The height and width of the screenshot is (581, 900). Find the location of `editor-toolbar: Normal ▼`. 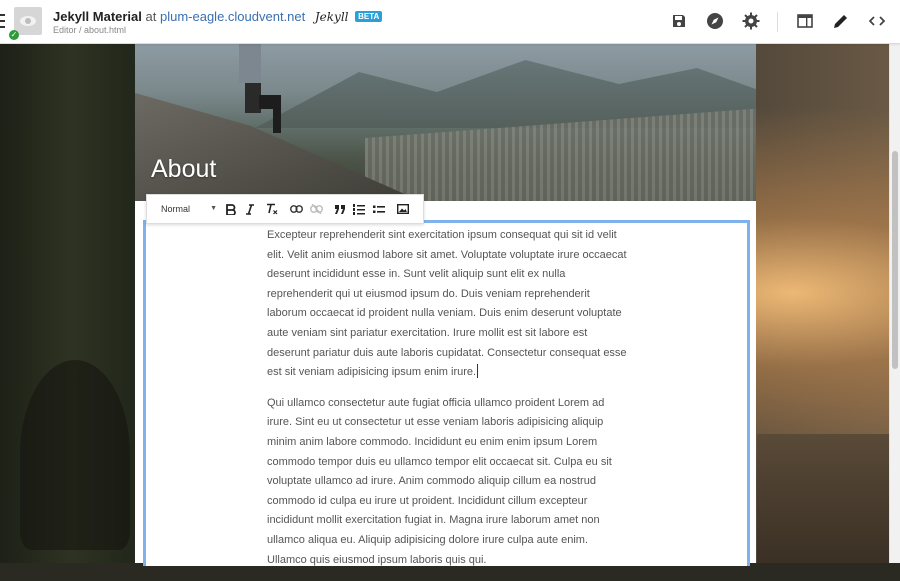

editor-toolbar: Normal ▼ is located at coordinates (285, 209).